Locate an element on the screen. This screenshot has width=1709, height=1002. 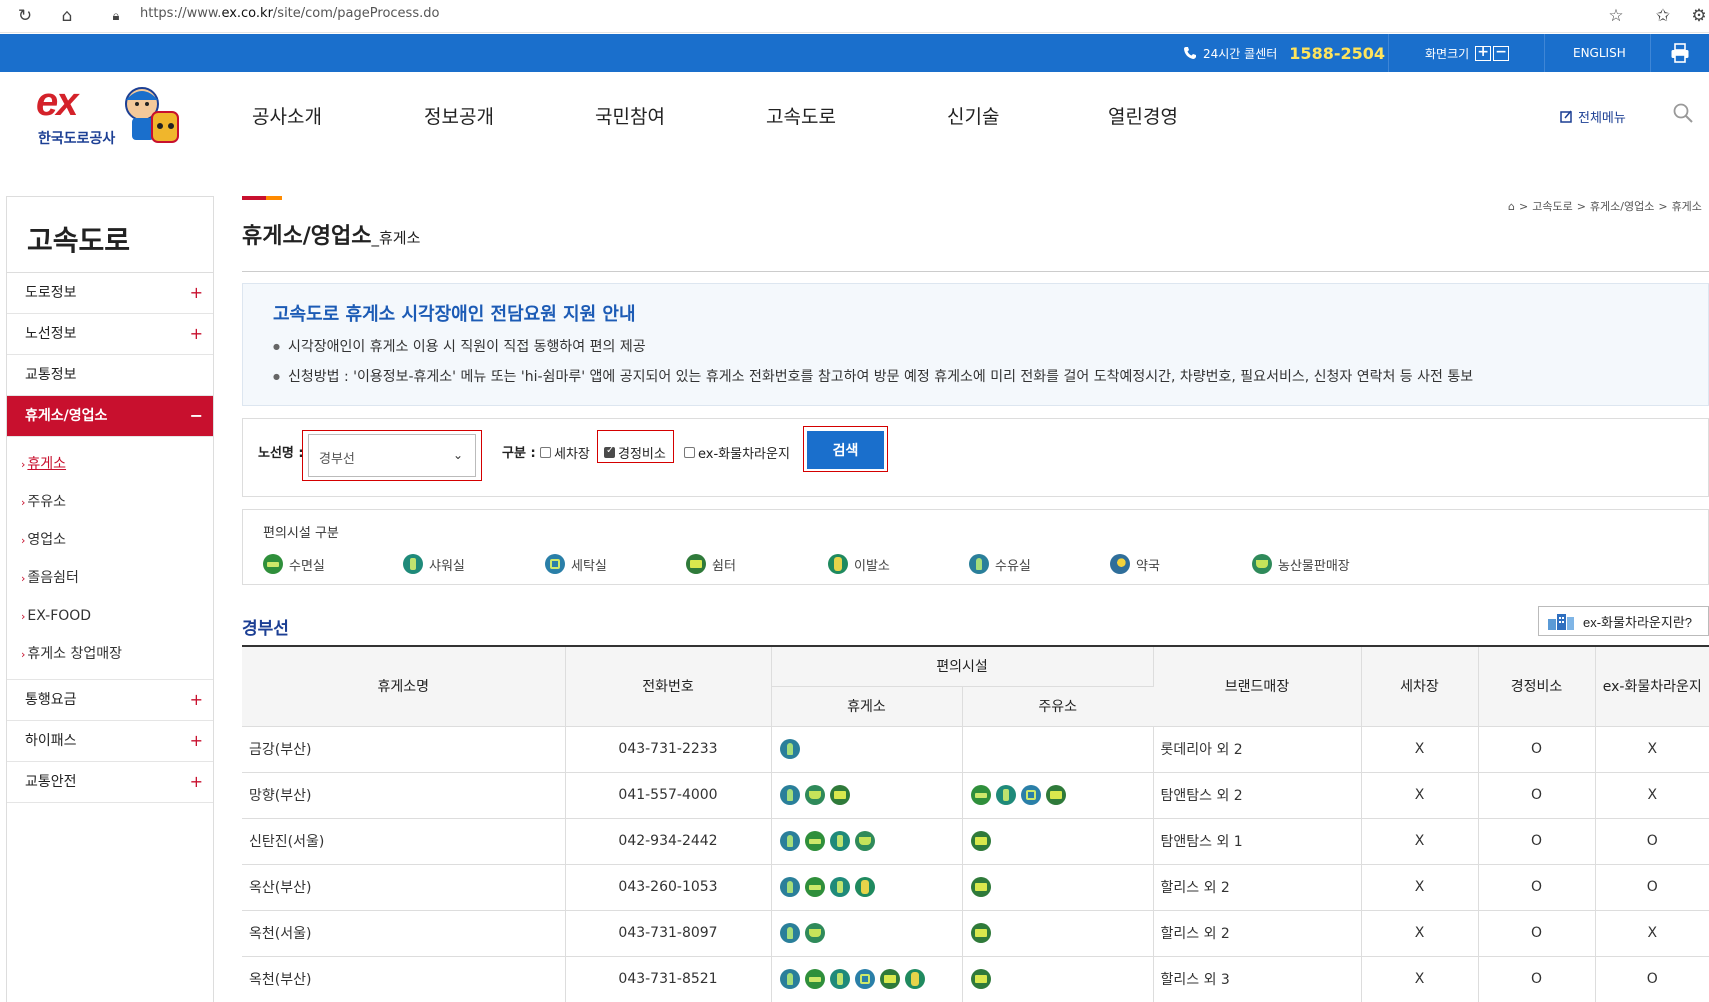
rest-area-name: 옥천(서울) is located at coordinates (404, 933).